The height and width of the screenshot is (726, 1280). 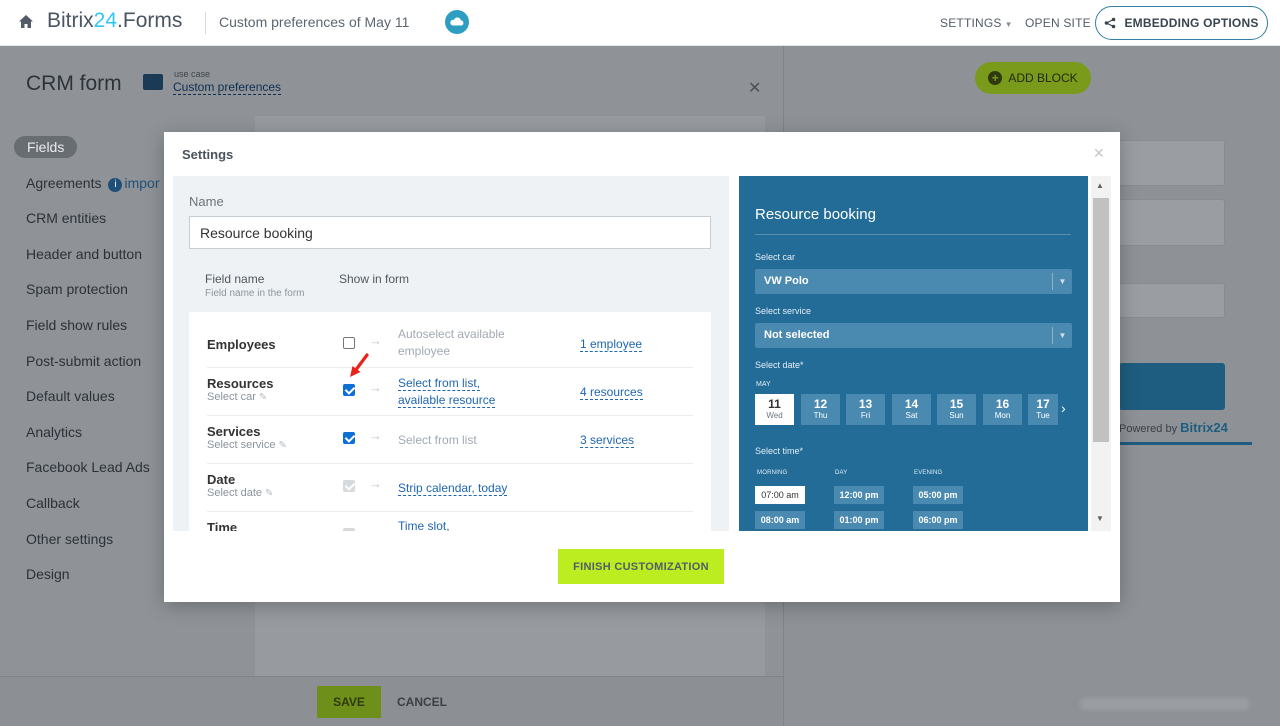 What do you see at coordinates (115, 185) in the screenshot?
I see `info-icon: i` at bounding box center [115, 185].